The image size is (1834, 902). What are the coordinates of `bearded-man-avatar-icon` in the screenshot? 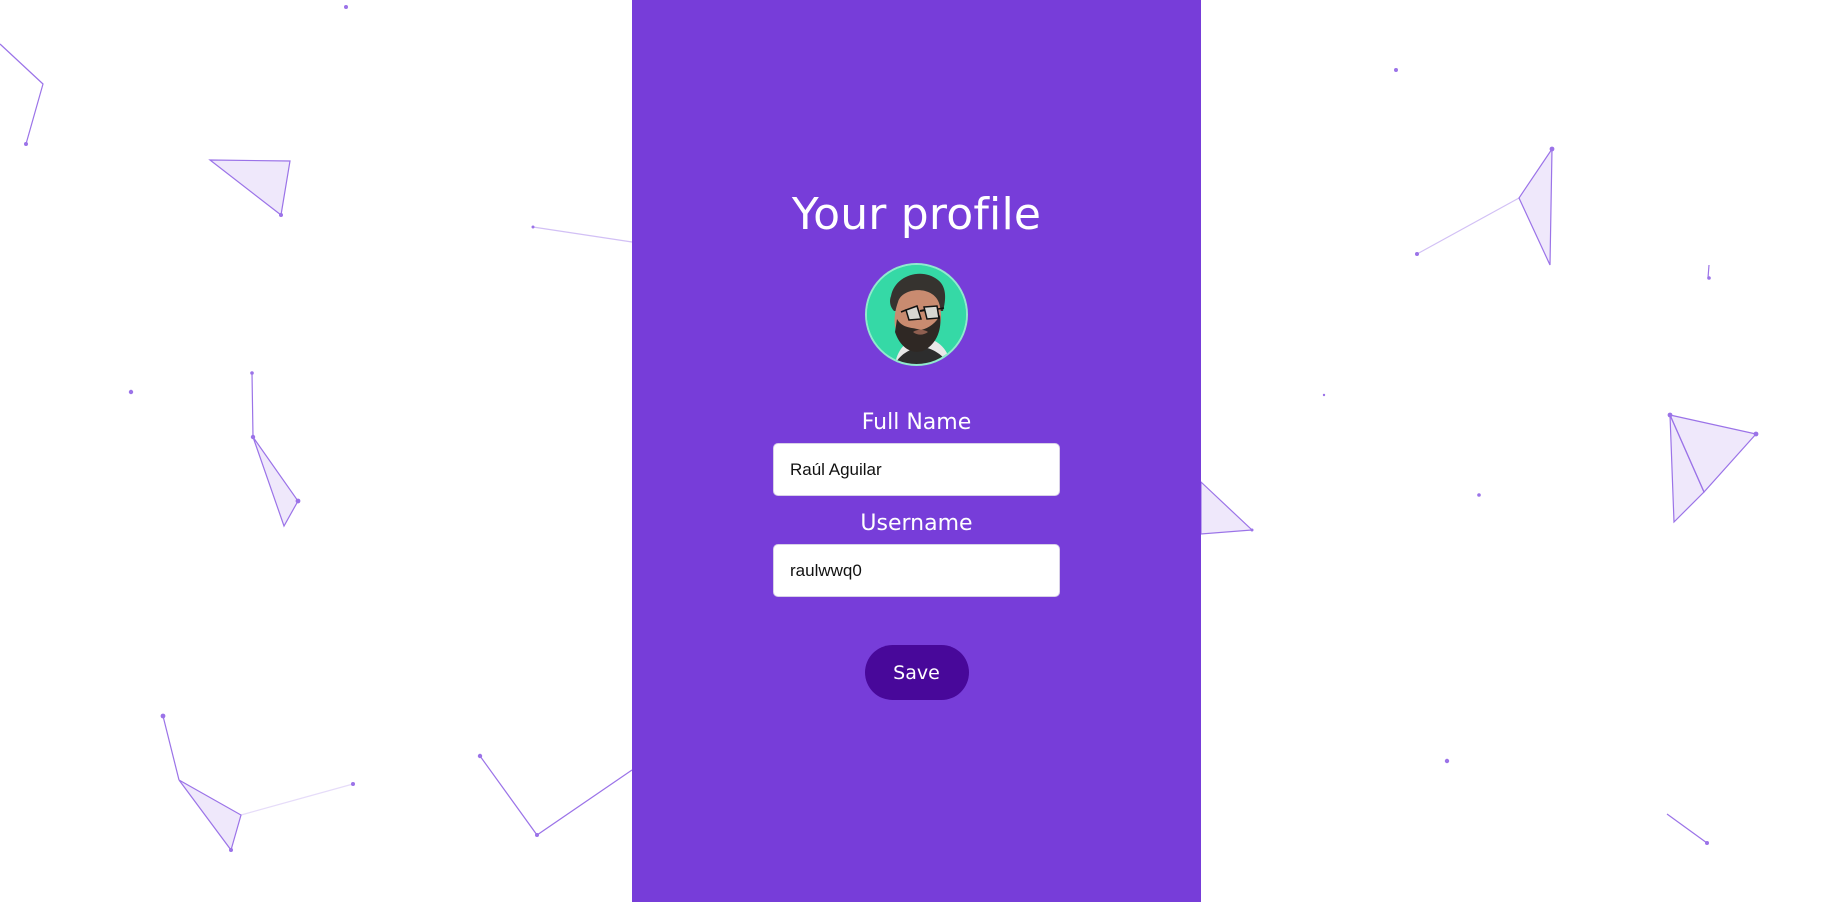 It's located at (916, 314).